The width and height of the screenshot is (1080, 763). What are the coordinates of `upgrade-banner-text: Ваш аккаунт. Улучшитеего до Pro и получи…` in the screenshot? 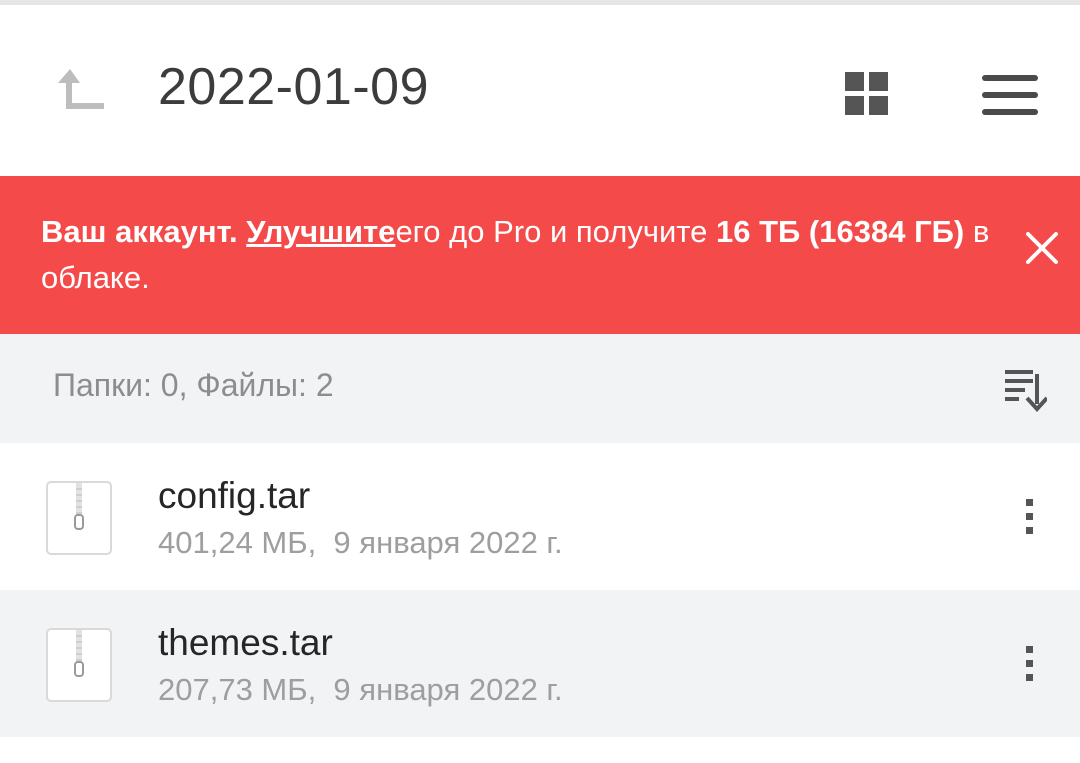 It's located at (516, 255).